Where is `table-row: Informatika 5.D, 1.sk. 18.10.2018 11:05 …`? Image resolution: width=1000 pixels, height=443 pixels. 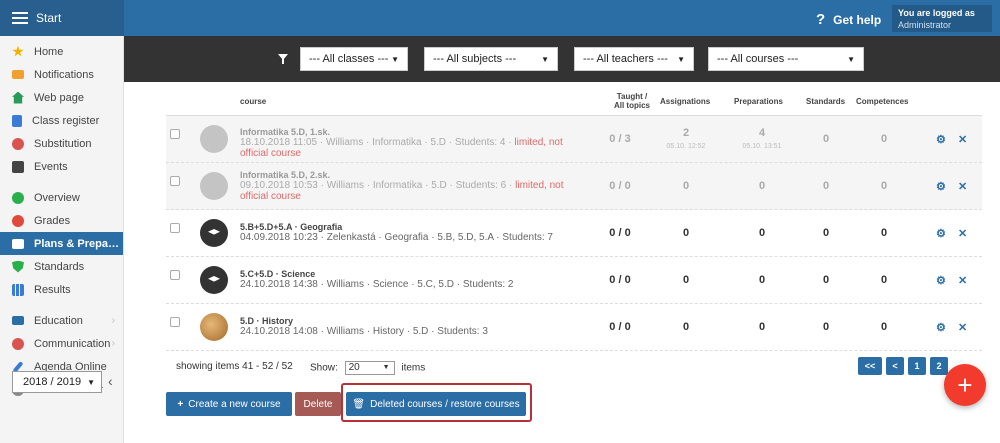
table-row: Informatika 5.D, 1.sk. 18.10.2018 11:05 … is located at coordinates (574, 139).